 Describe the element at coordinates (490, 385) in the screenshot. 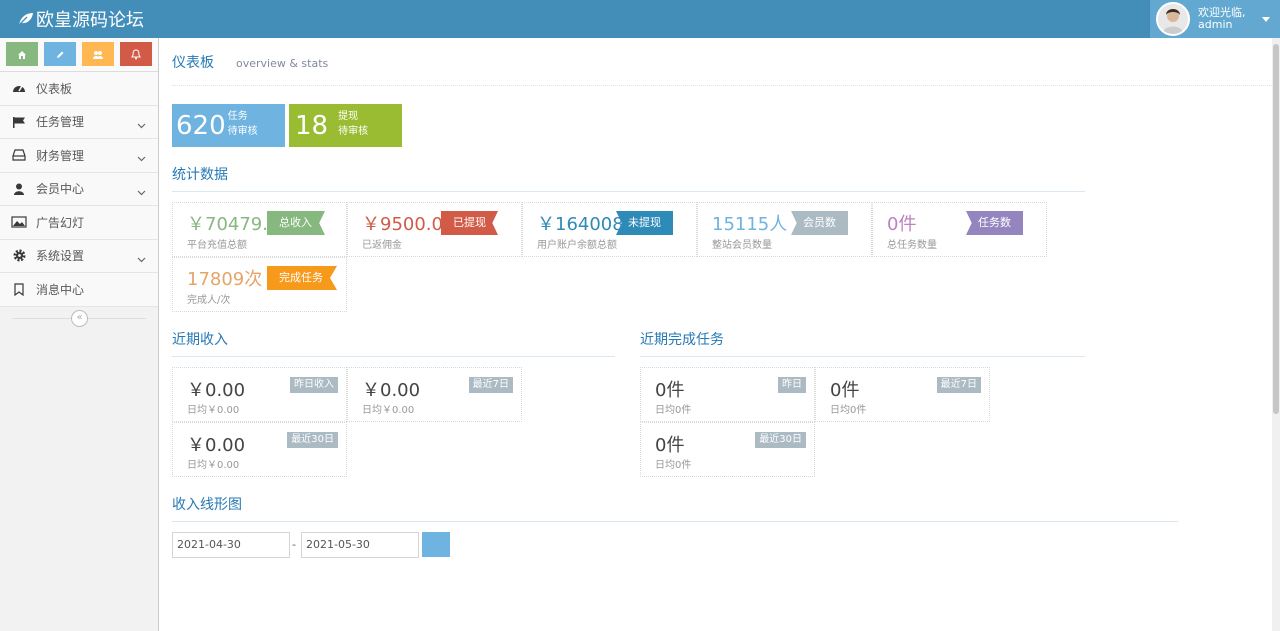

I see `income-tag: 最近7日` at that location.